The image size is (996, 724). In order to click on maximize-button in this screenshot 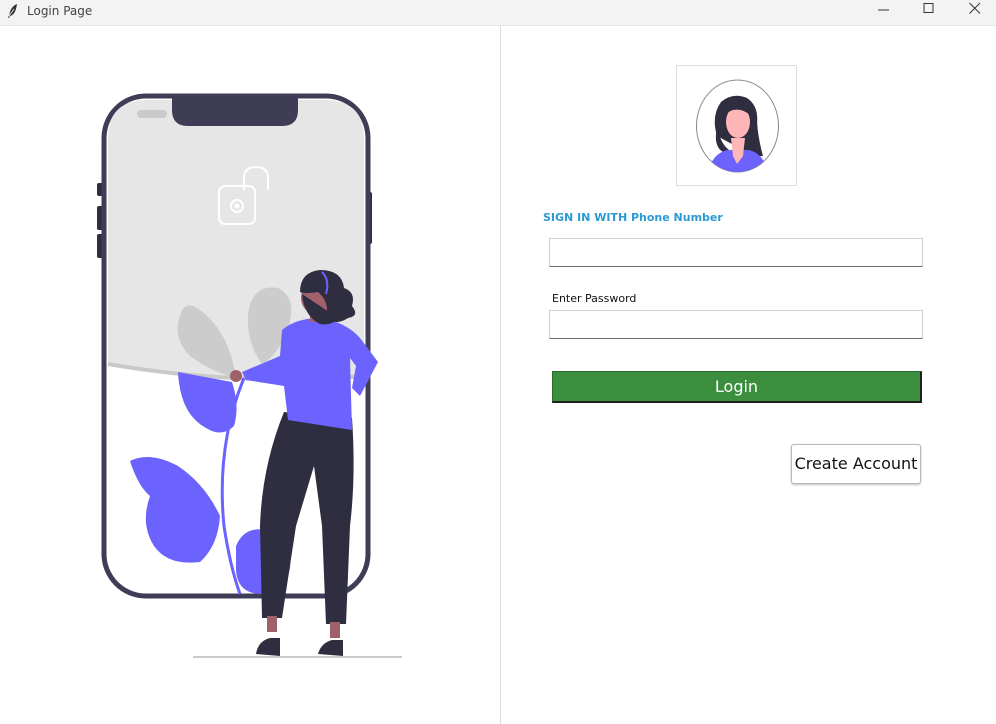, I will do `click(929, 12)`.